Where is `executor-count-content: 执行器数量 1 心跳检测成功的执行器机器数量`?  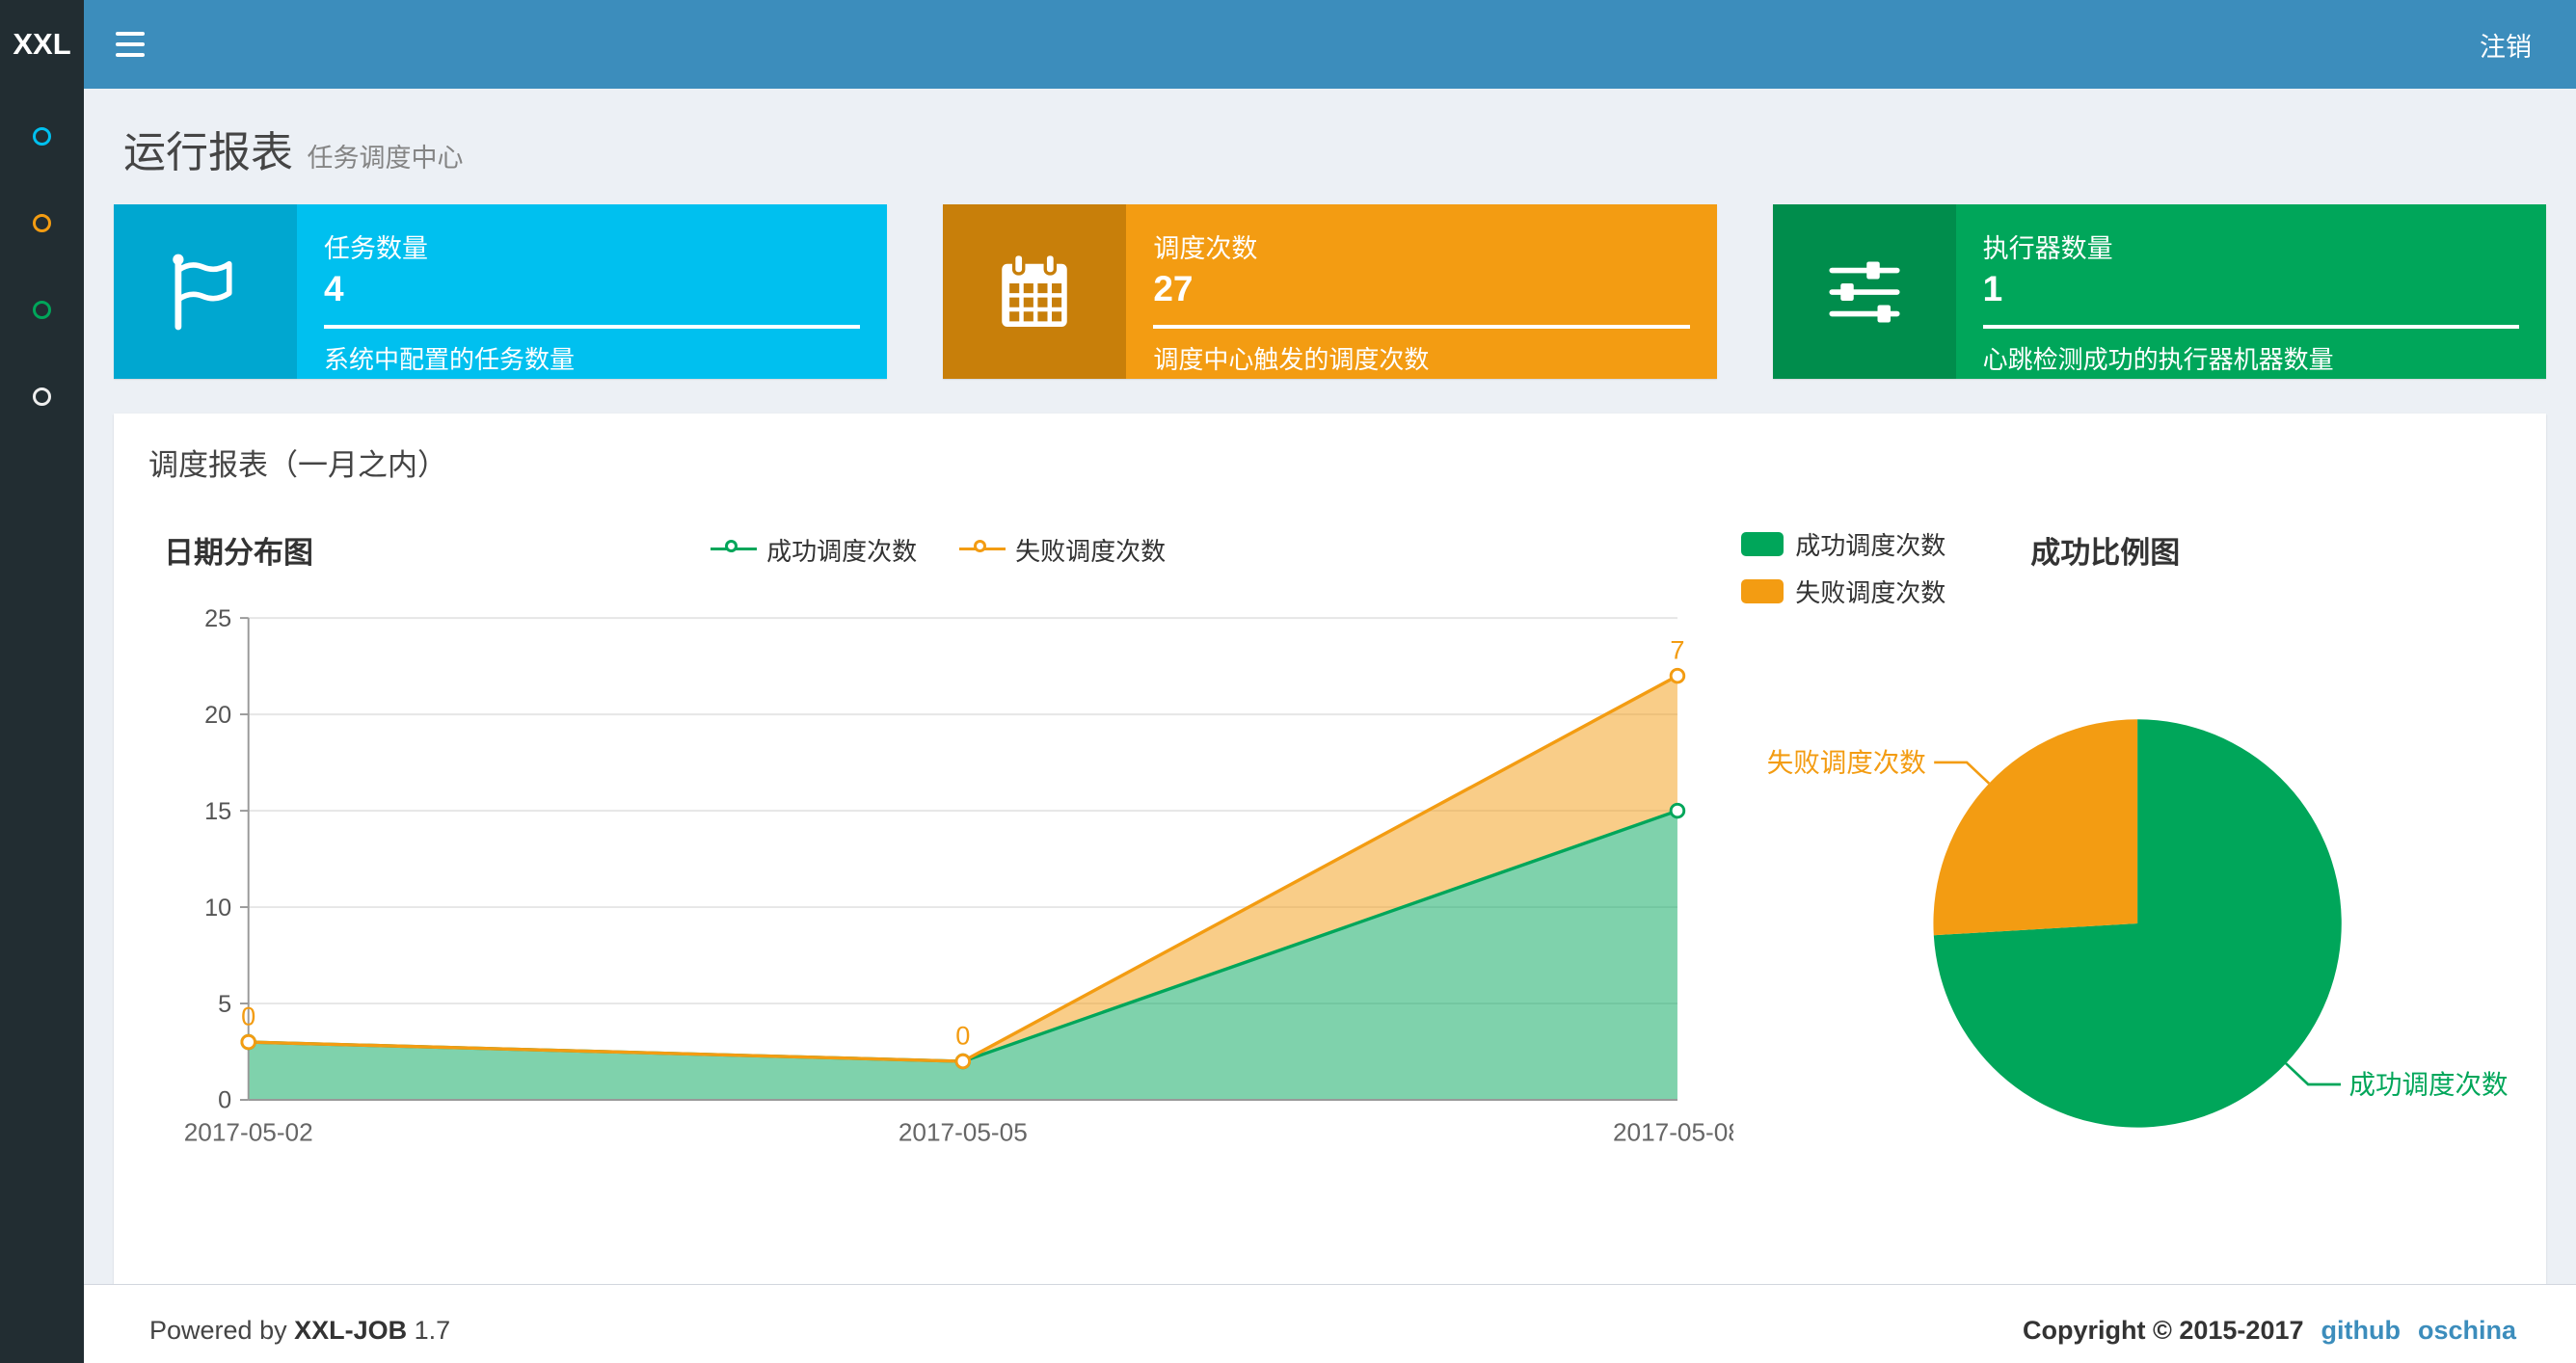 executor-count-content: 执行器数量 1 心跳检测成功的执行器机器数量 is located at coordinates (2251, 291).